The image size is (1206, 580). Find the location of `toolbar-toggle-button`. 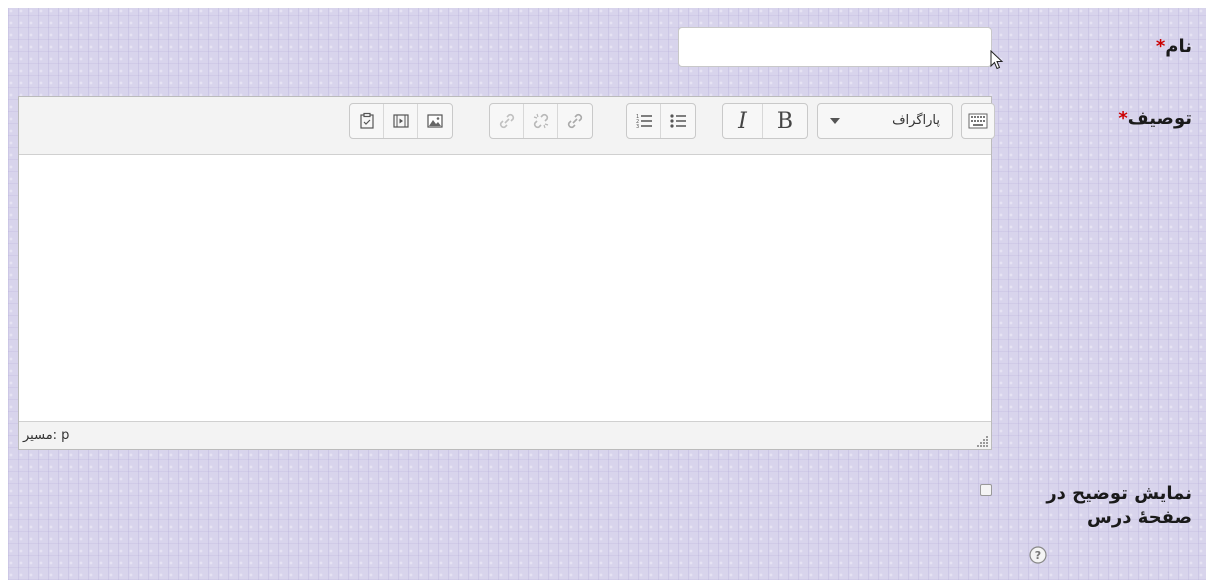

toolbar-toggle-button is located at coordinates (978, 121).